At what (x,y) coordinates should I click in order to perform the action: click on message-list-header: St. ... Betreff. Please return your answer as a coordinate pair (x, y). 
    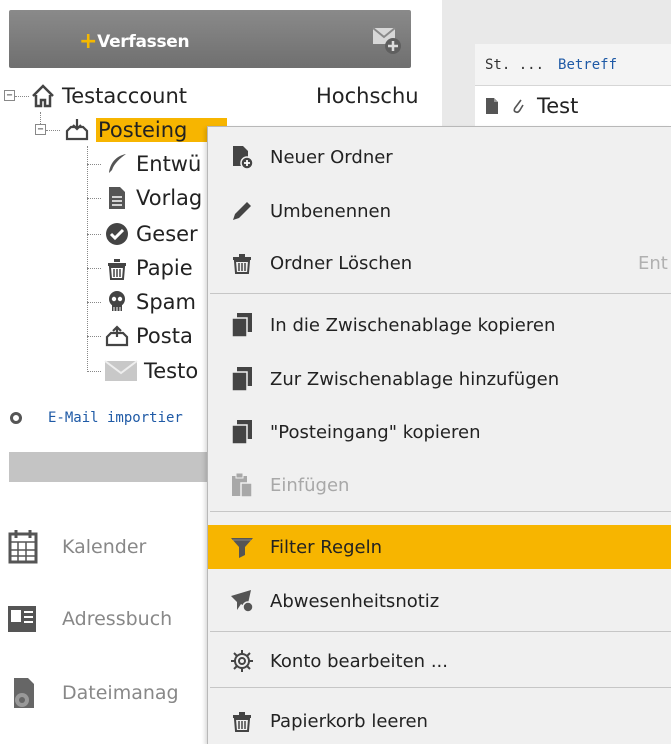
    Looking at the image, I should click on (573, 65).